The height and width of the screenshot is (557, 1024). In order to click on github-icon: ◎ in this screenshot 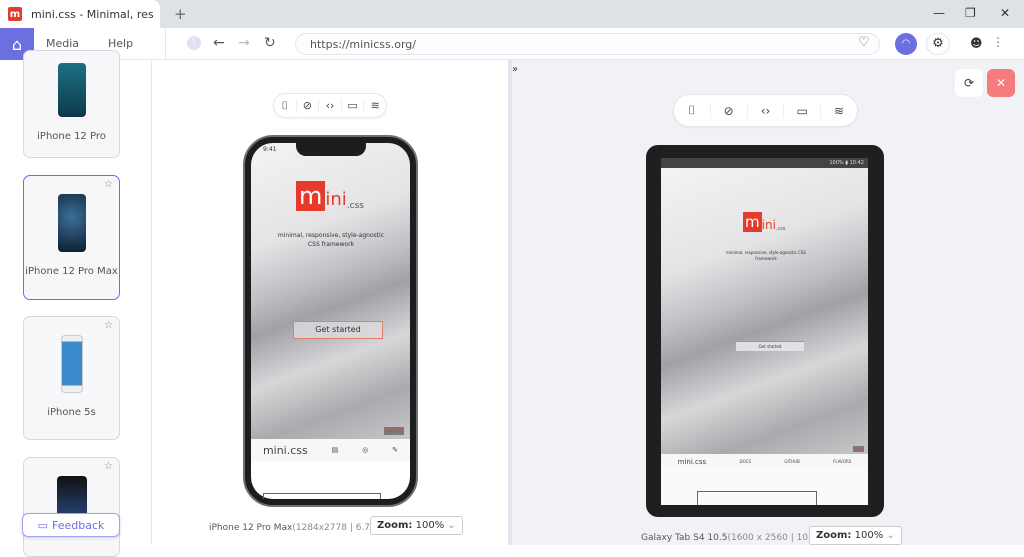, I will do `click(365, 450)`.